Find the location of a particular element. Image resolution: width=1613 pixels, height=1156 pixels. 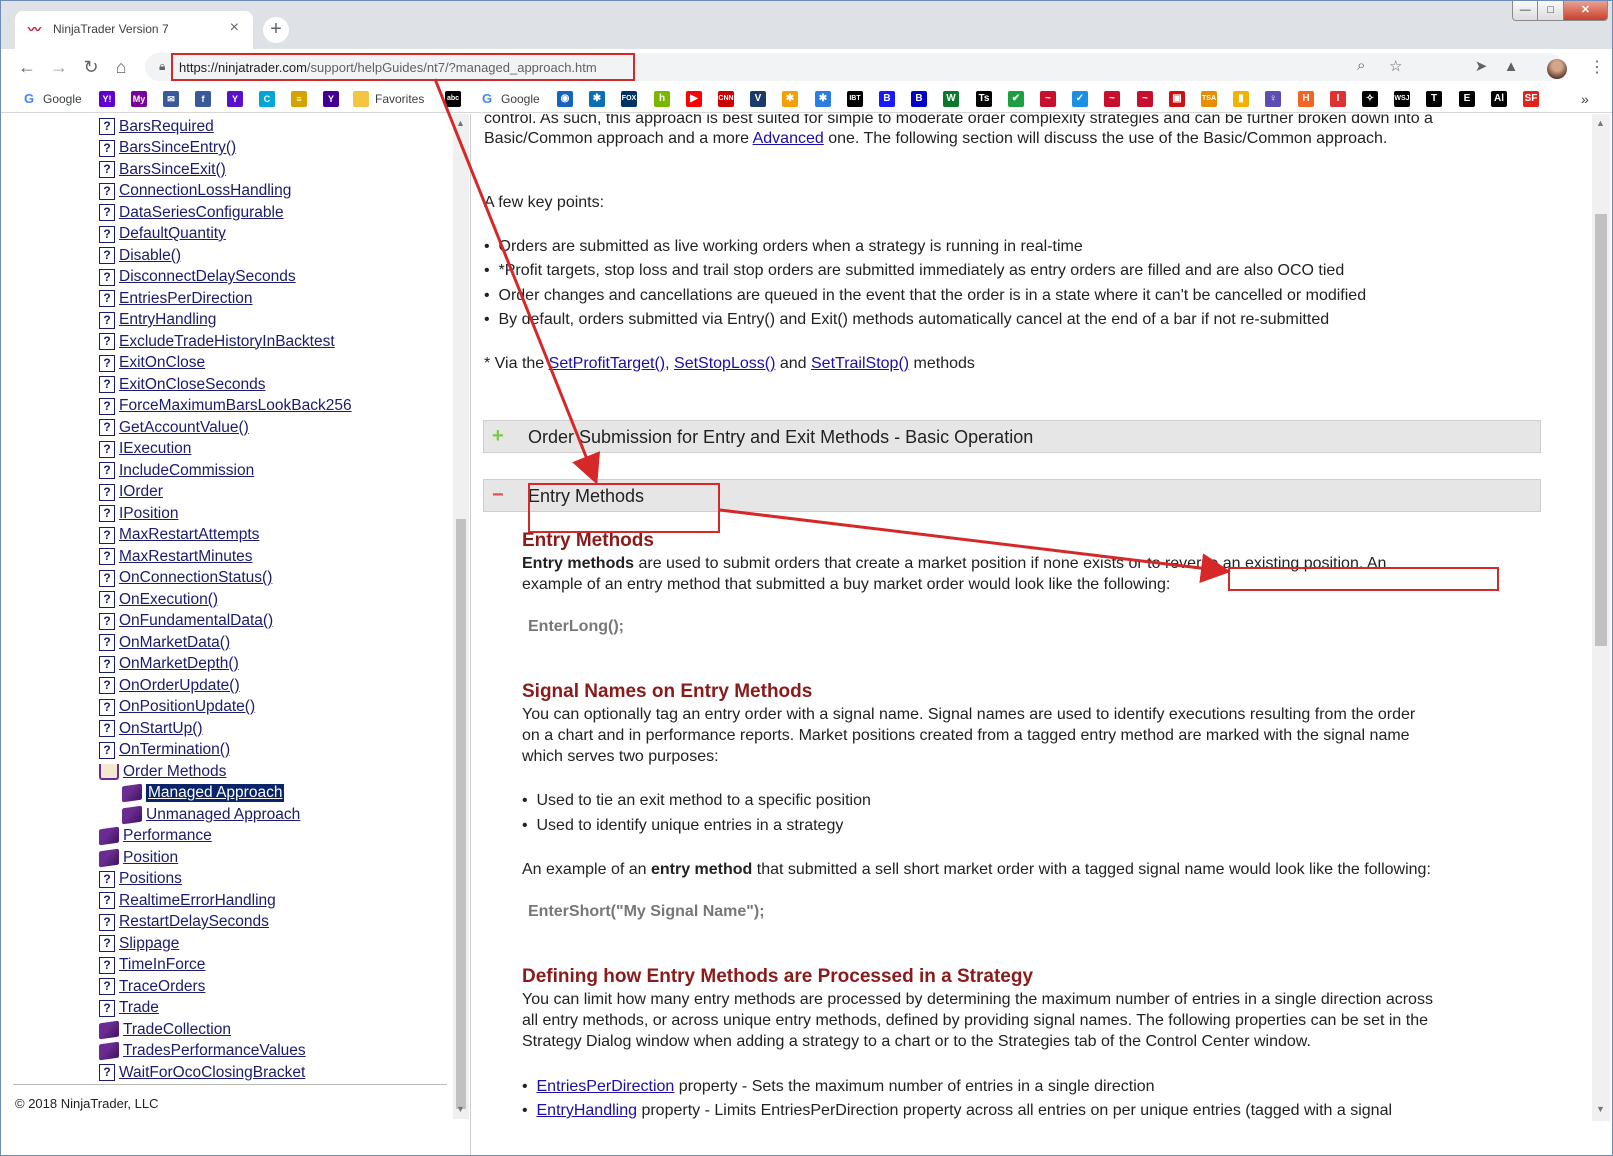

toc-link: MaxRestartMinutes is located at coordinates (186, 557).